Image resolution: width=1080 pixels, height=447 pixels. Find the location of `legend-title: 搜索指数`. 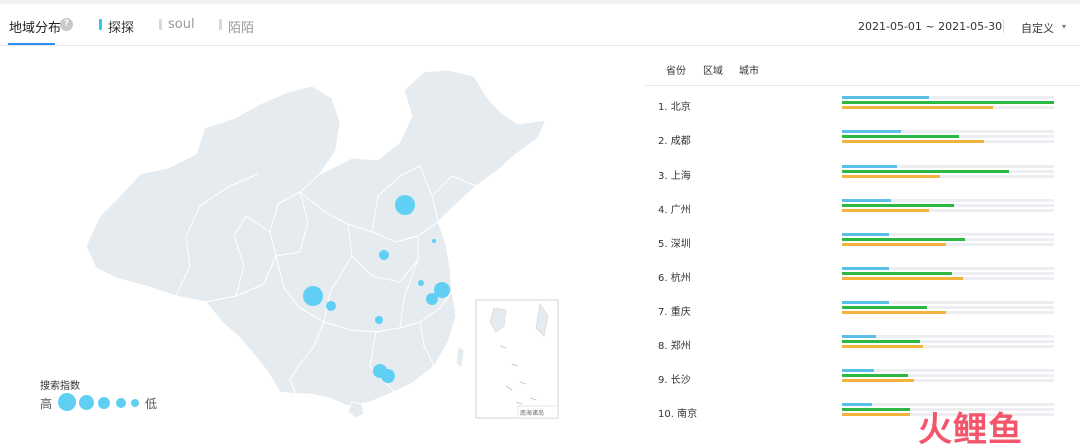

legend-title: 搜索指数 is located at coordinates (60, 386).